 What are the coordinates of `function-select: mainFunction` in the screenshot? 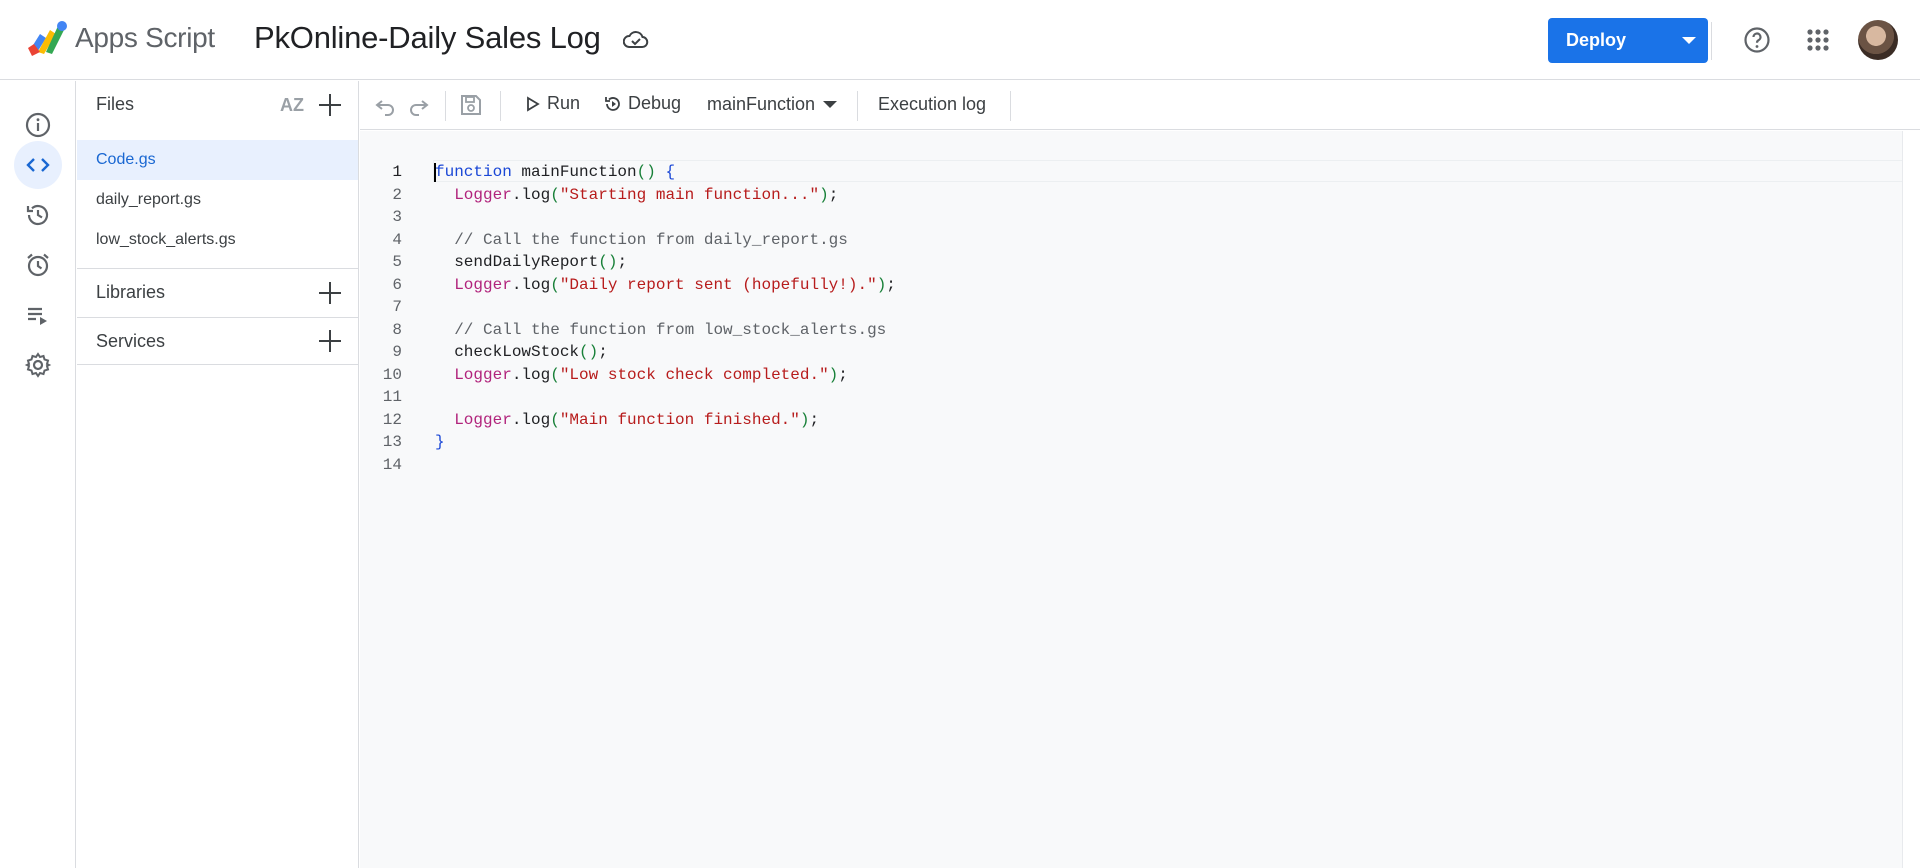 It's located at (772, 104).